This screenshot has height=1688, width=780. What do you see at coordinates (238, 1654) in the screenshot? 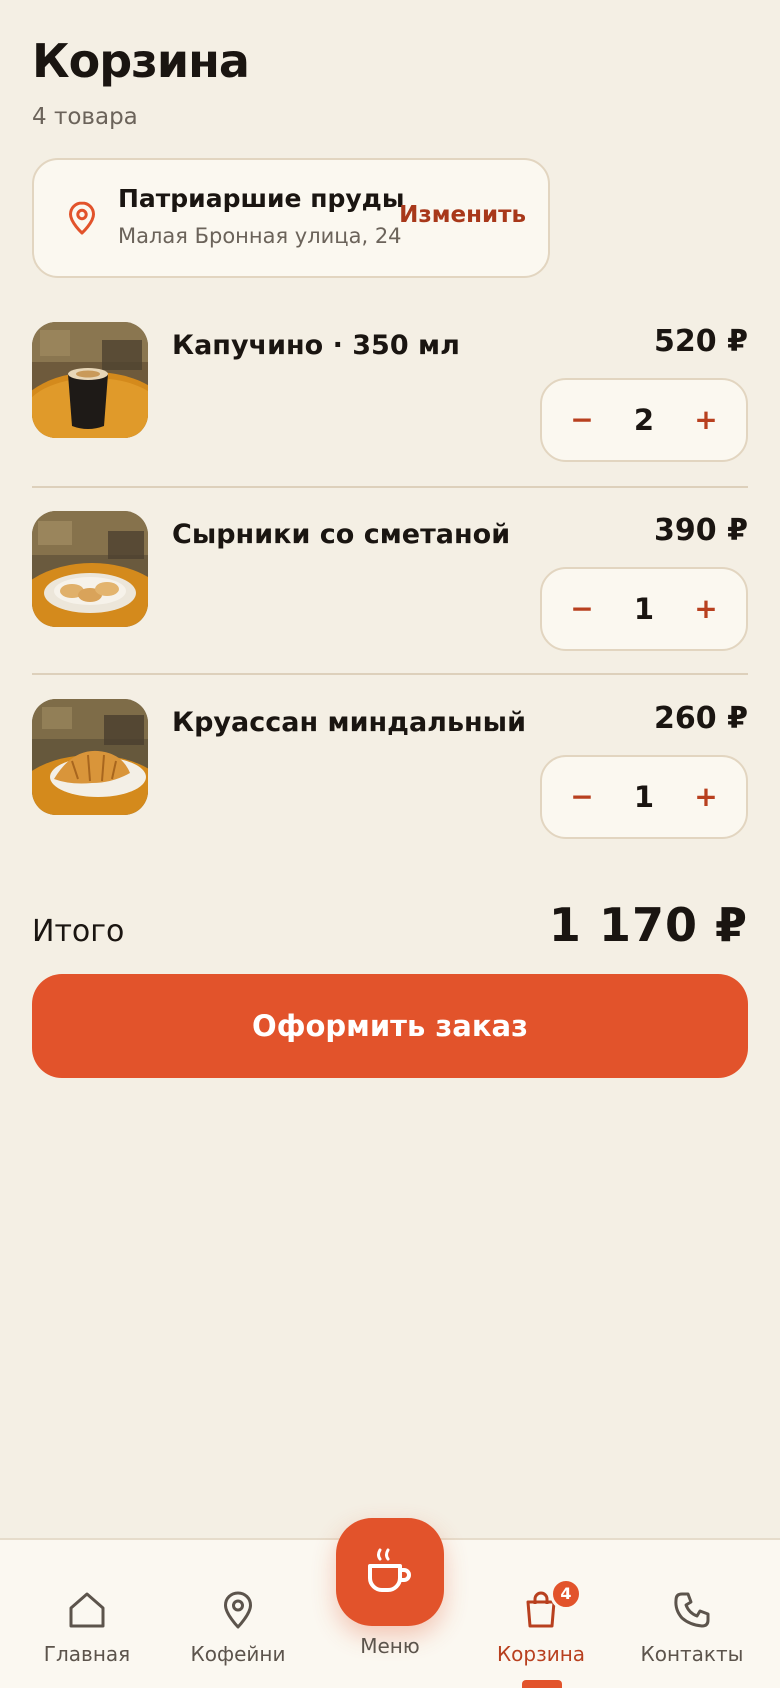
I see `tab-label: Кофейни` at bounding box center [238, 1654].